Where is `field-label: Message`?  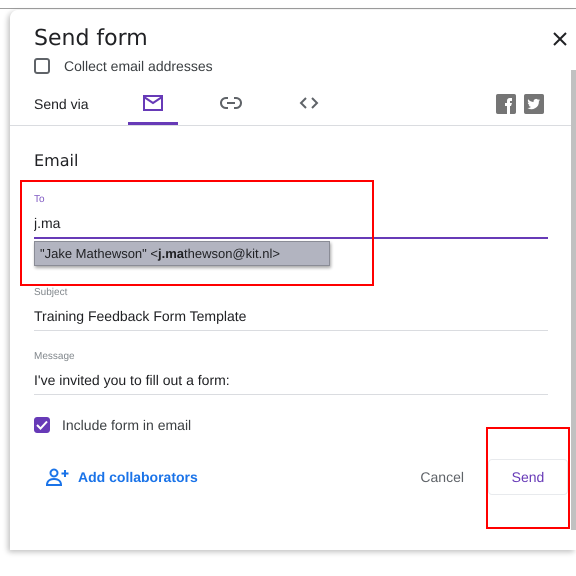 field-label: Message is located at coordinates (55, 356).